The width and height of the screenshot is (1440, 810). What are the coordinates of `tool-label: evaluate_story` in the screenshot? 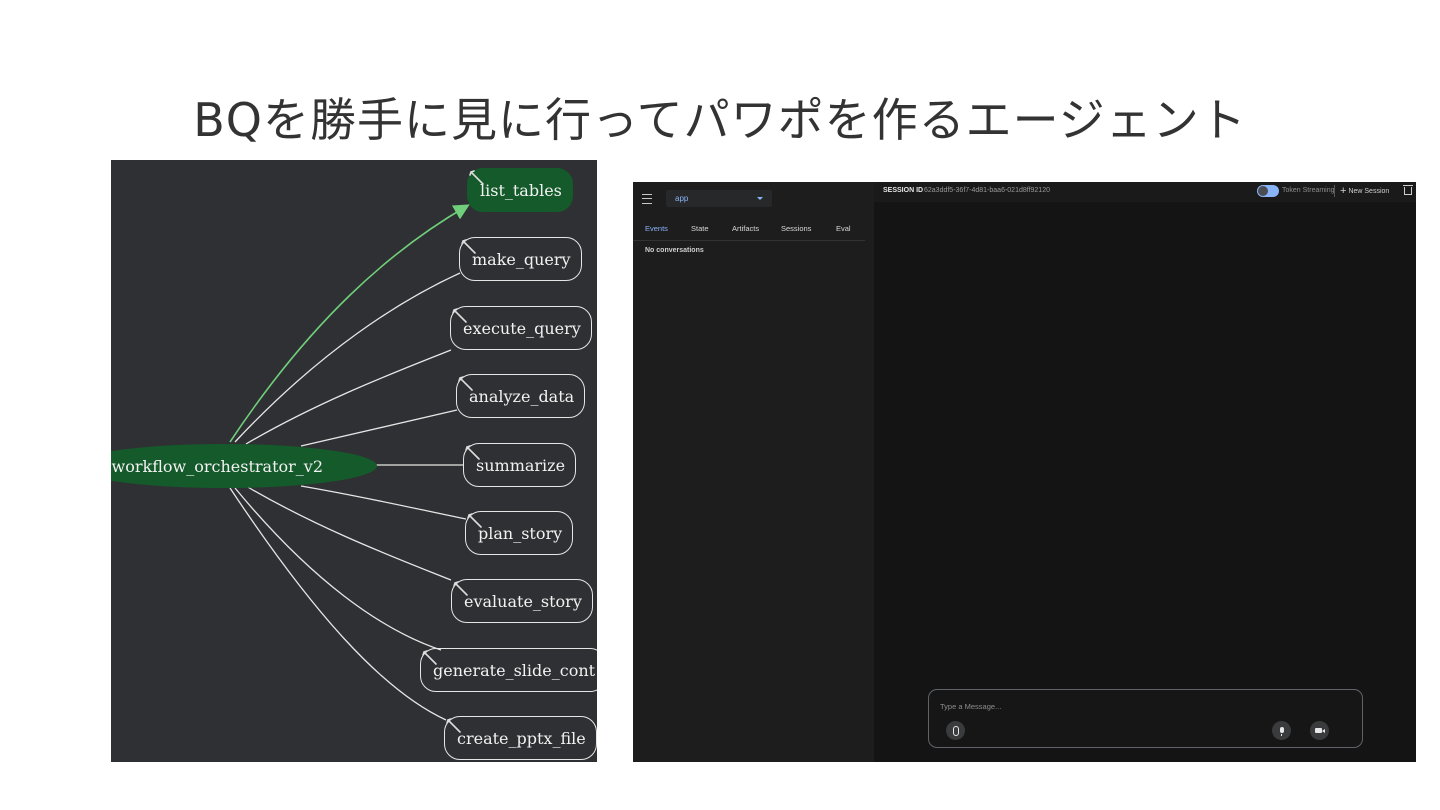 It's located at (523, 601).